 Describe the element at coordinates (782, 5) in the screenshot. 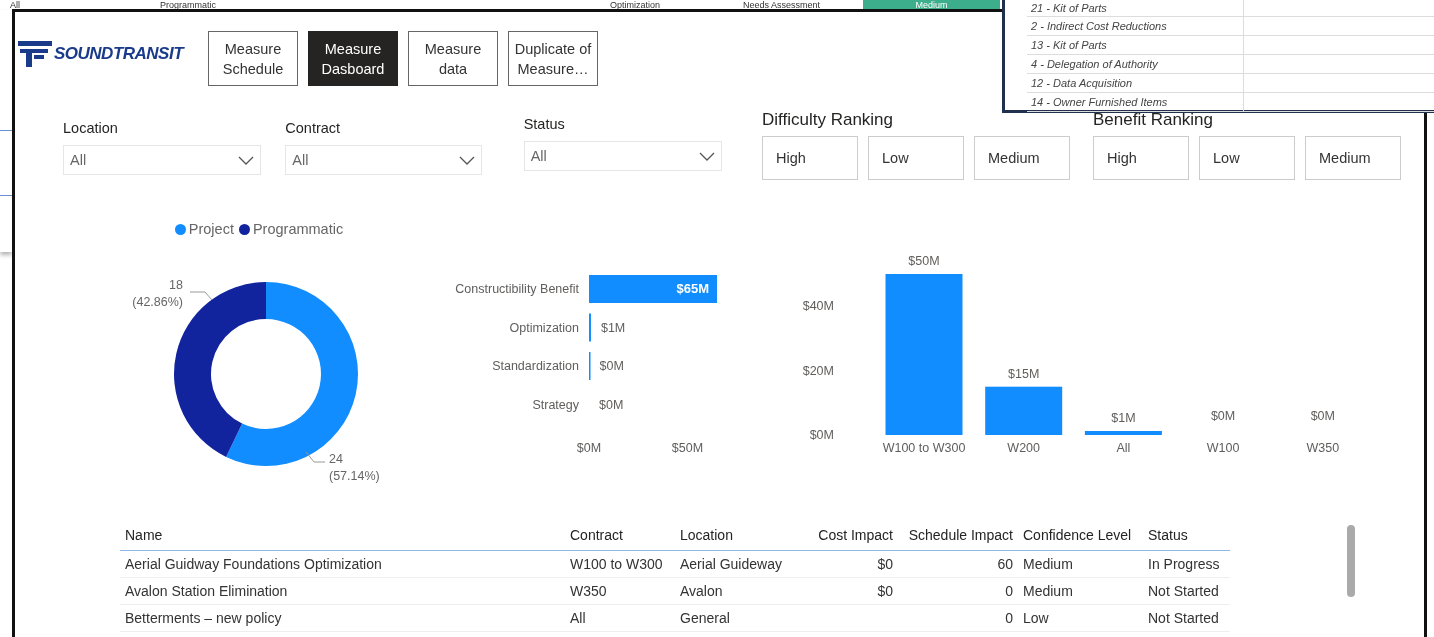

I see `sheet-cell: Needs Assessment` at that location.